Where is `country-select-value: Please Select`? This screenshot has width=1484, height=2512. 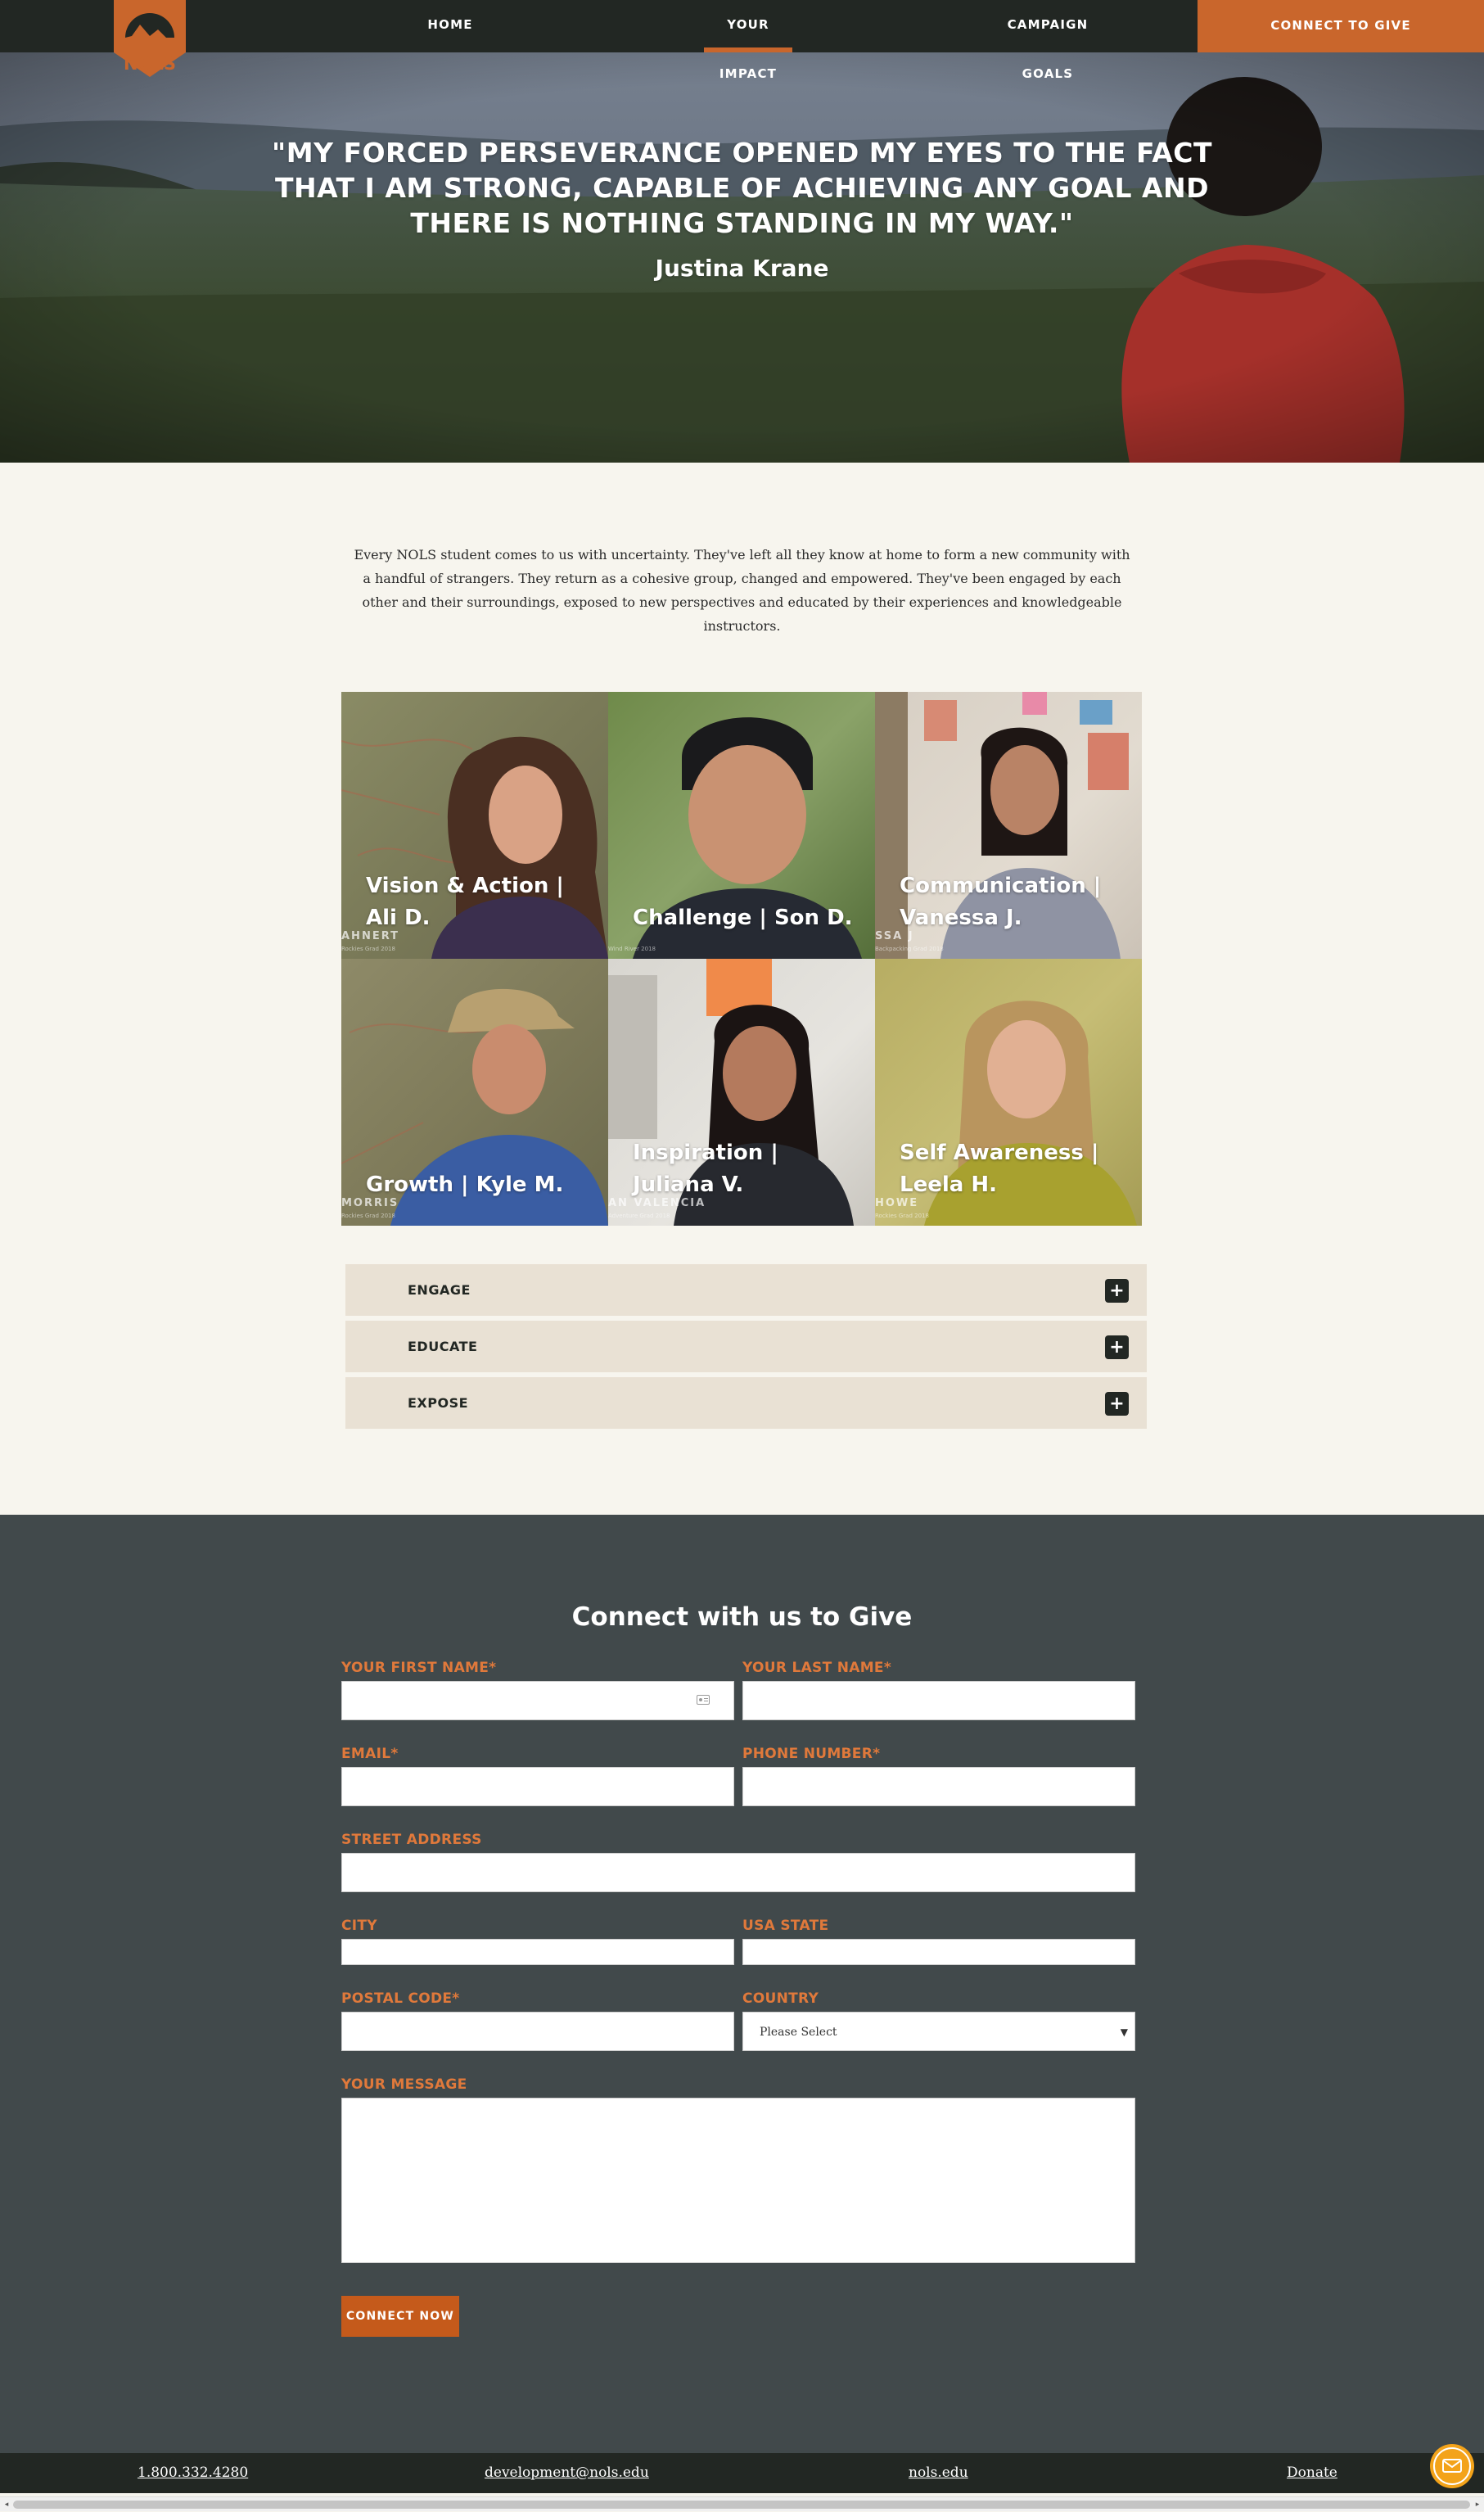 country-select-value: Please Select is located at coordinates (798, 2032).